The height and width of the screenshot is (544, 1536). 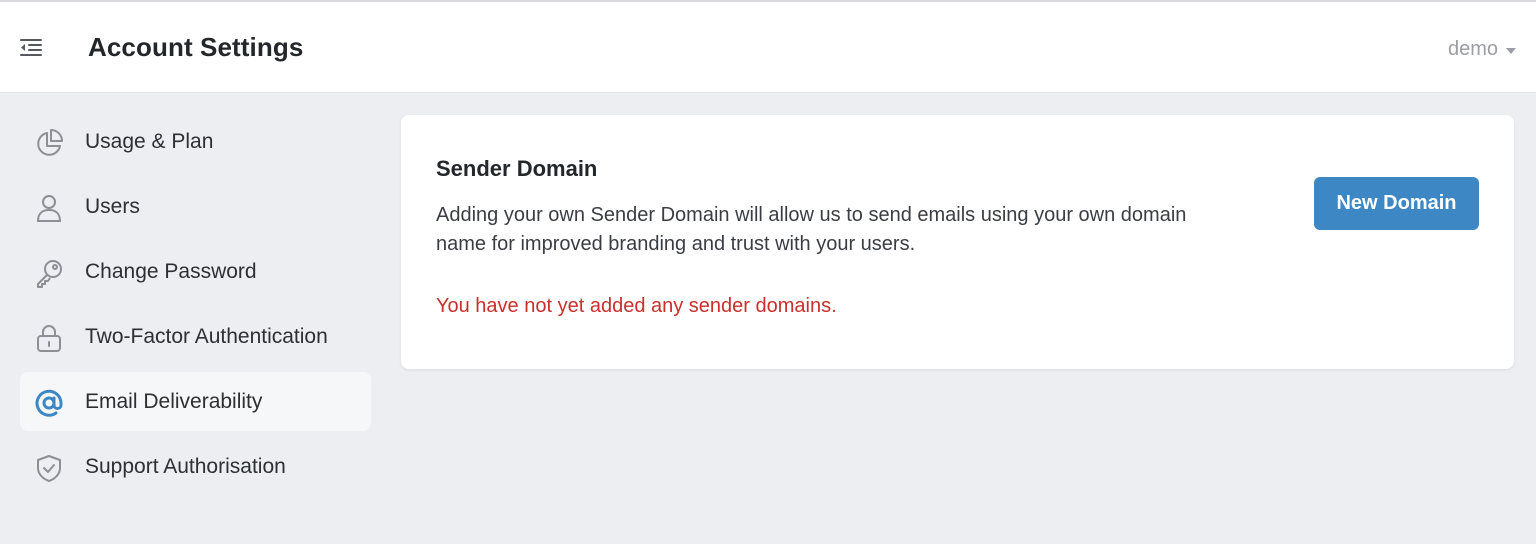 What do you see at coordinates (49, 468) in the screenshot?
I see `shield-check-icon` at bounding box center [49, 468].